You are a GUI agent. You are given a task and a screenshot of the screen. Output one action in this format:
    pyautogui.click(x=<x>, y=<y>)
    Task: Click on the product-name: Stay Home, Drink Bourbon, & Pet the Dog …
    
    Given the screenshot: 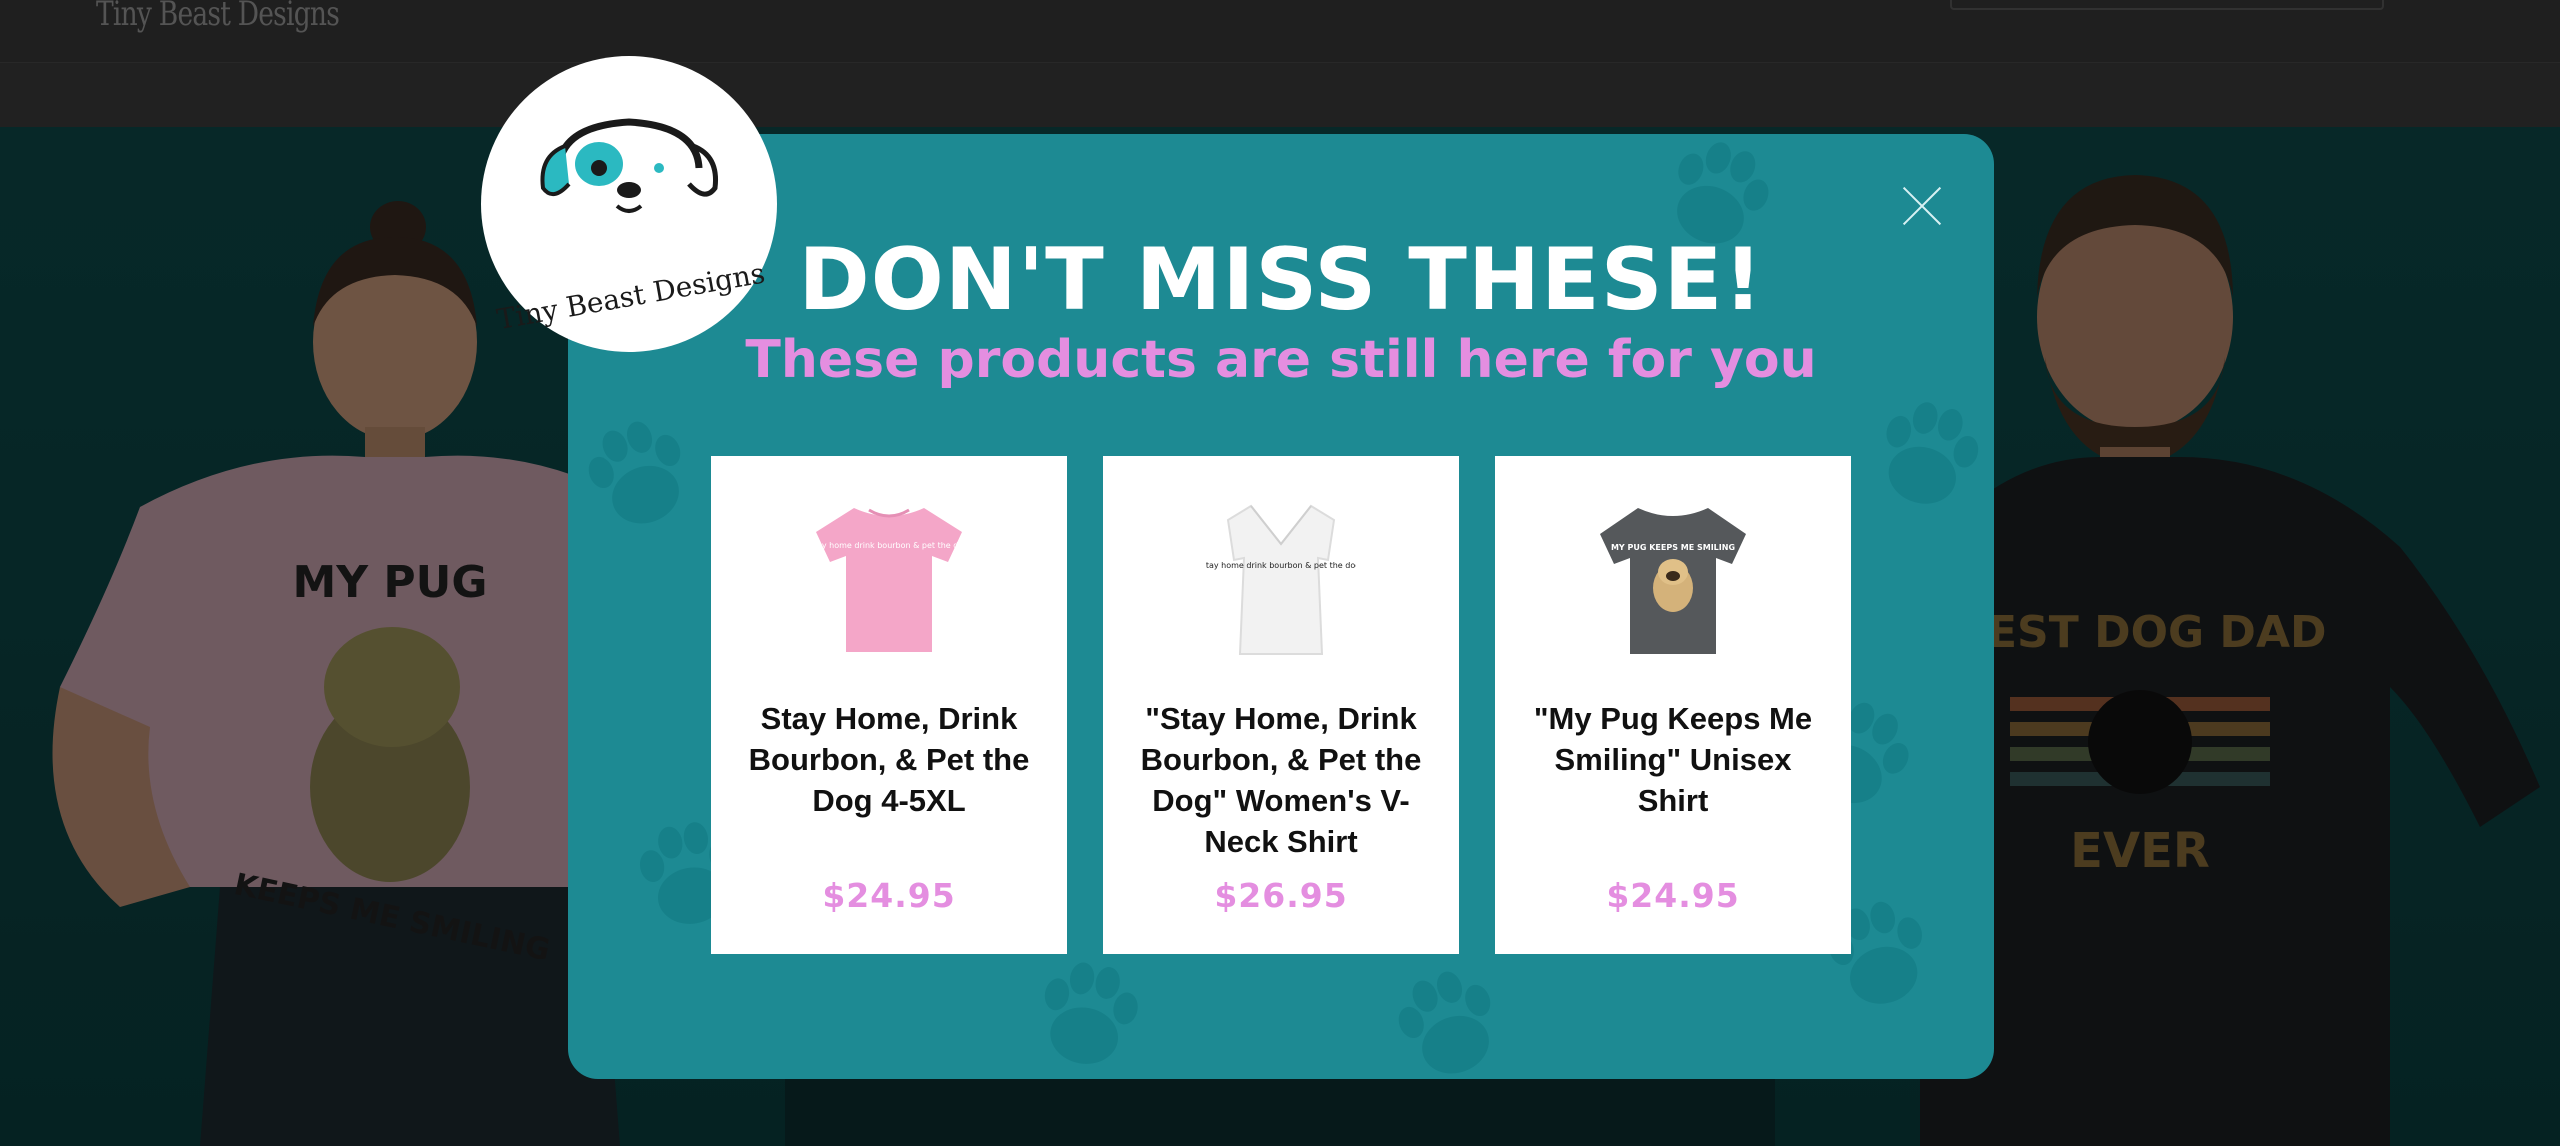 What is the action you would take?
    pyautogui.click(x=889, y=759)
    